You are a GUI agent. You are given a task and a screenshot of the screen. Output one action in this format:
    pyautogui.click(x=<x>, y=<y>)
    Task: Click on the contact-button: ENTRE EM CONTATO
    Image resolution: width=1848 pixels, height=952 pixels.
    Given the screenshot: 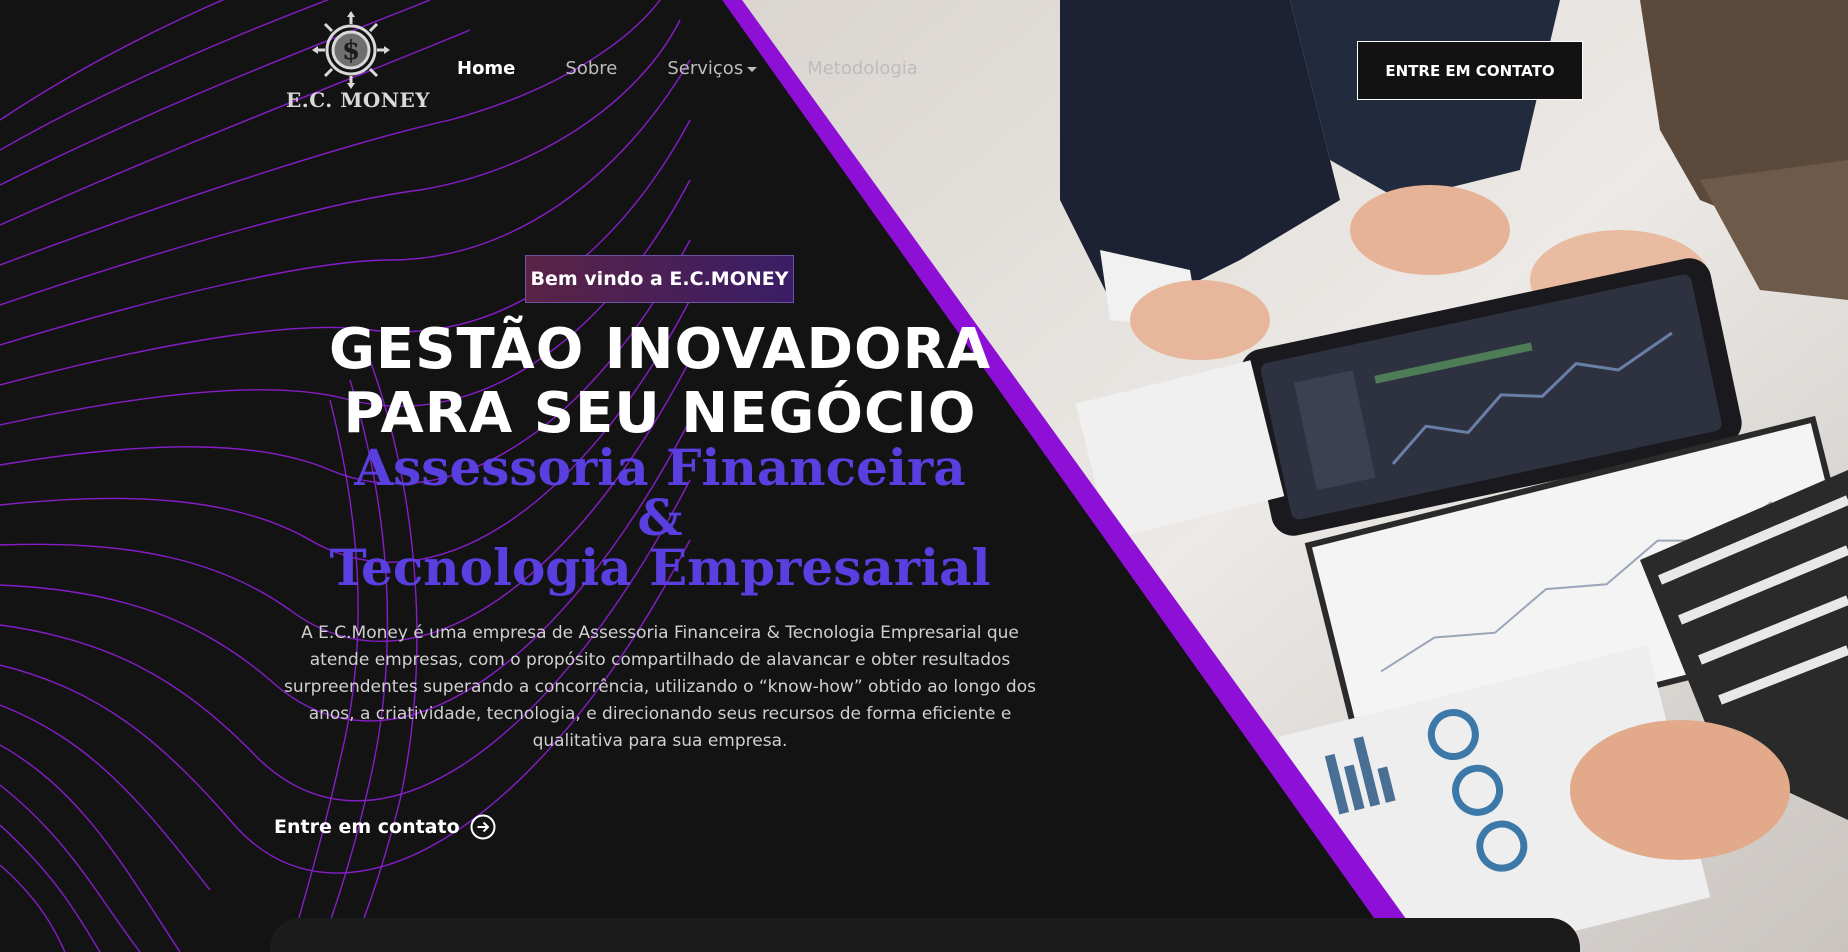 What is the action you would take?
    pyautogui.click(x=1470, y=70)
    